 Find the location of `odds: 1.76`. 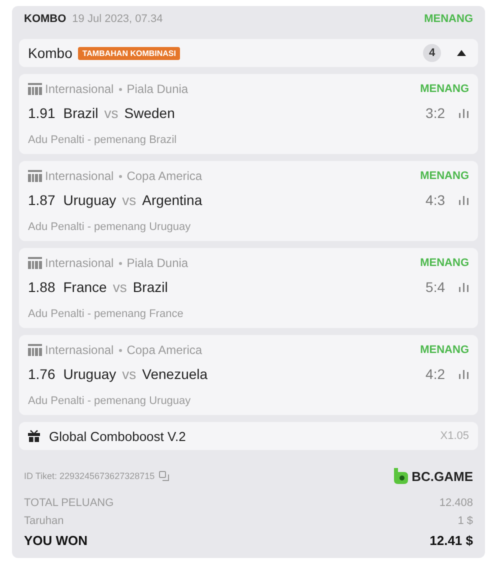

odds: 1.76 is located at coordinates (42, 374).